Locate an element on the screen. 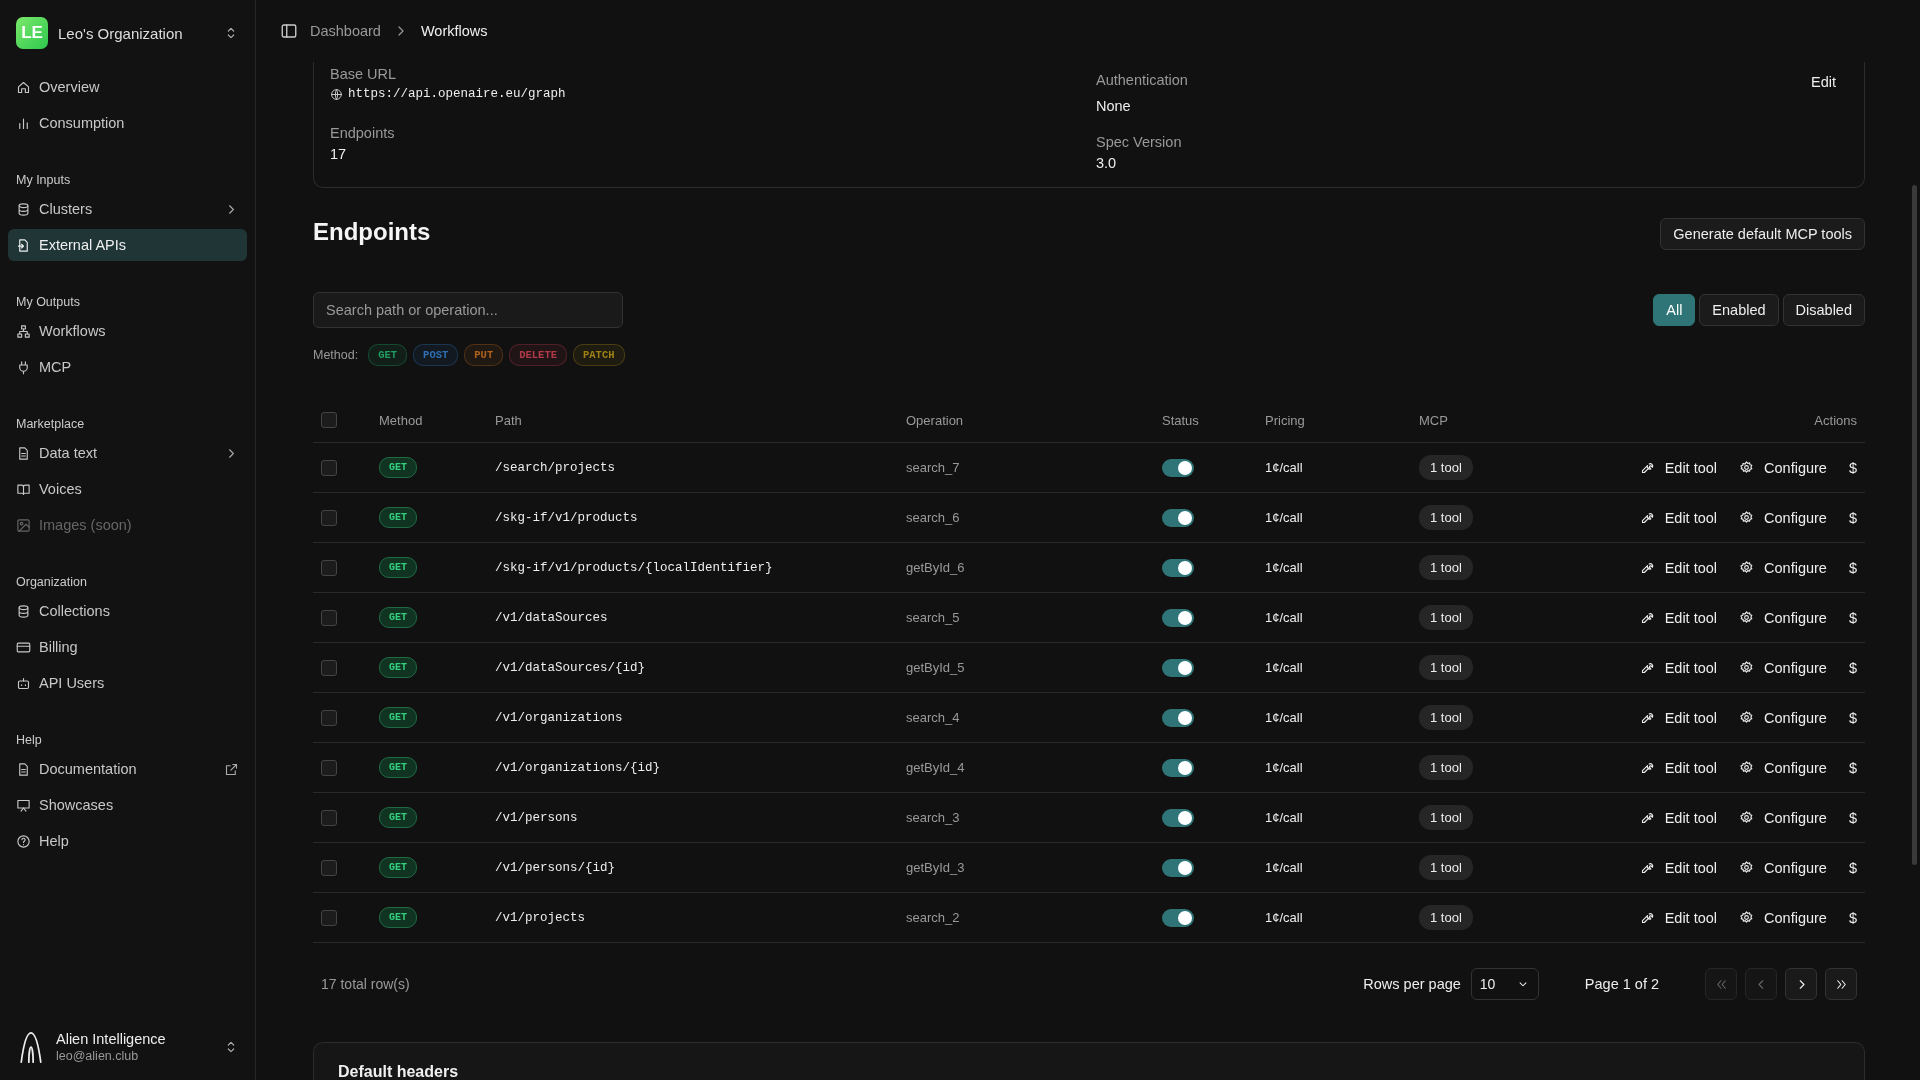 The image size is (1920, 1080). organization-switcher: LE Leo's Organization is located at coordinates (127, 35).